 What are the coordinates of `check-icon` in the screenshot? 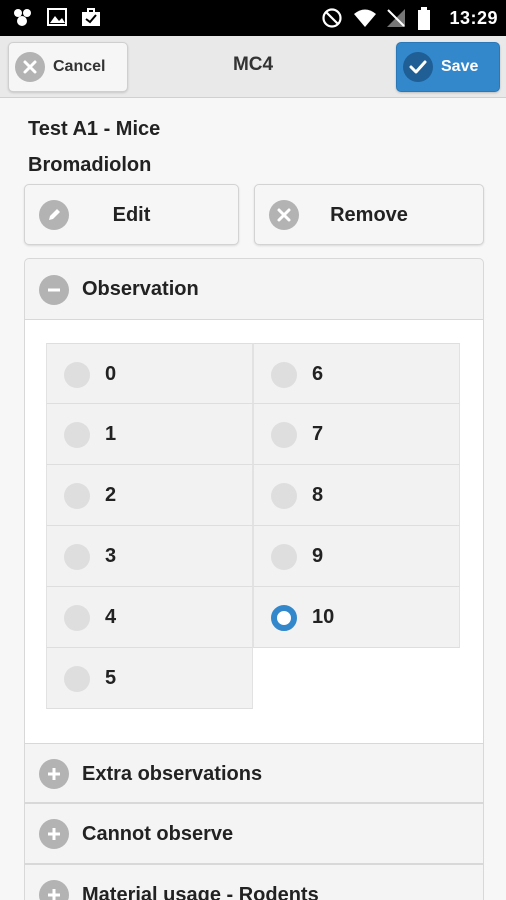 It's located at (418, 67).